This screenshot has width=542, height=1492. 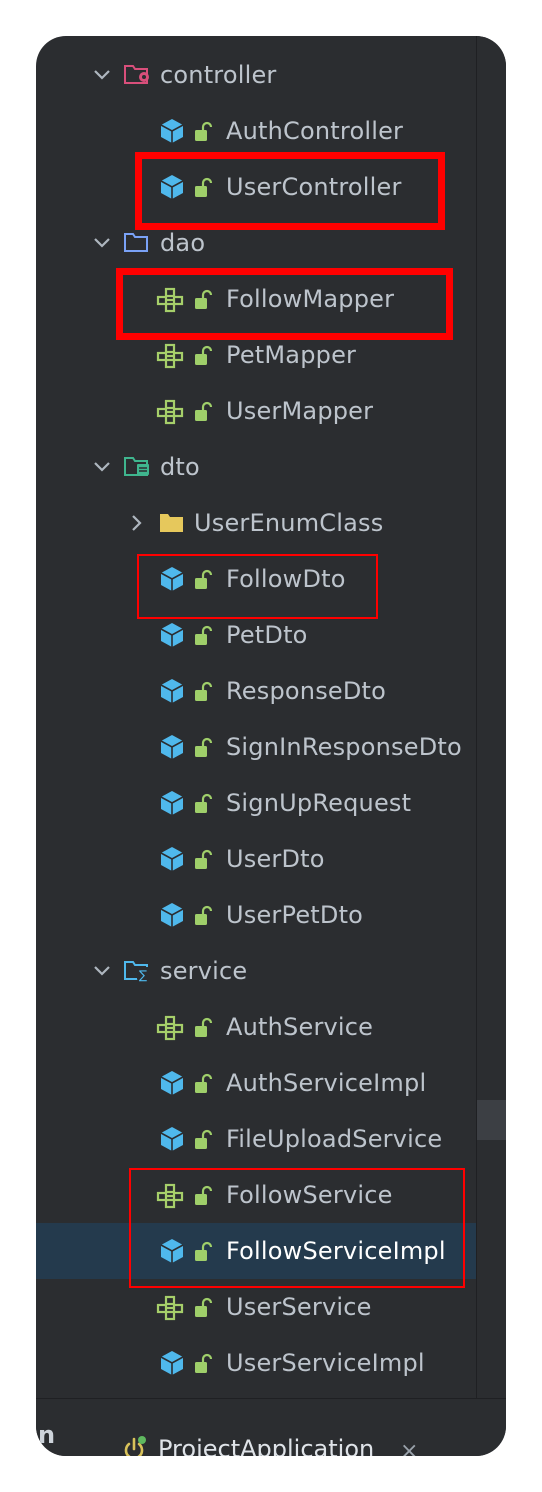 I want to click on tree-file-usermapper: UserMapper, so click(x=271, y=411).